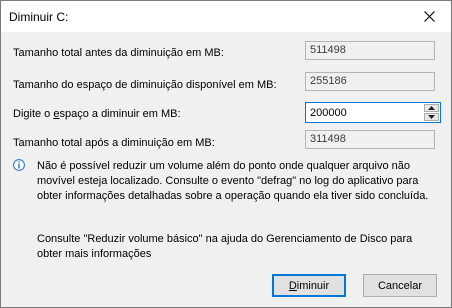 This screenshot has height=308, width=452. Describe the element at coordinates (226, 16) in the screenshot. I see `title-bar: Diminuir C:` at that location.